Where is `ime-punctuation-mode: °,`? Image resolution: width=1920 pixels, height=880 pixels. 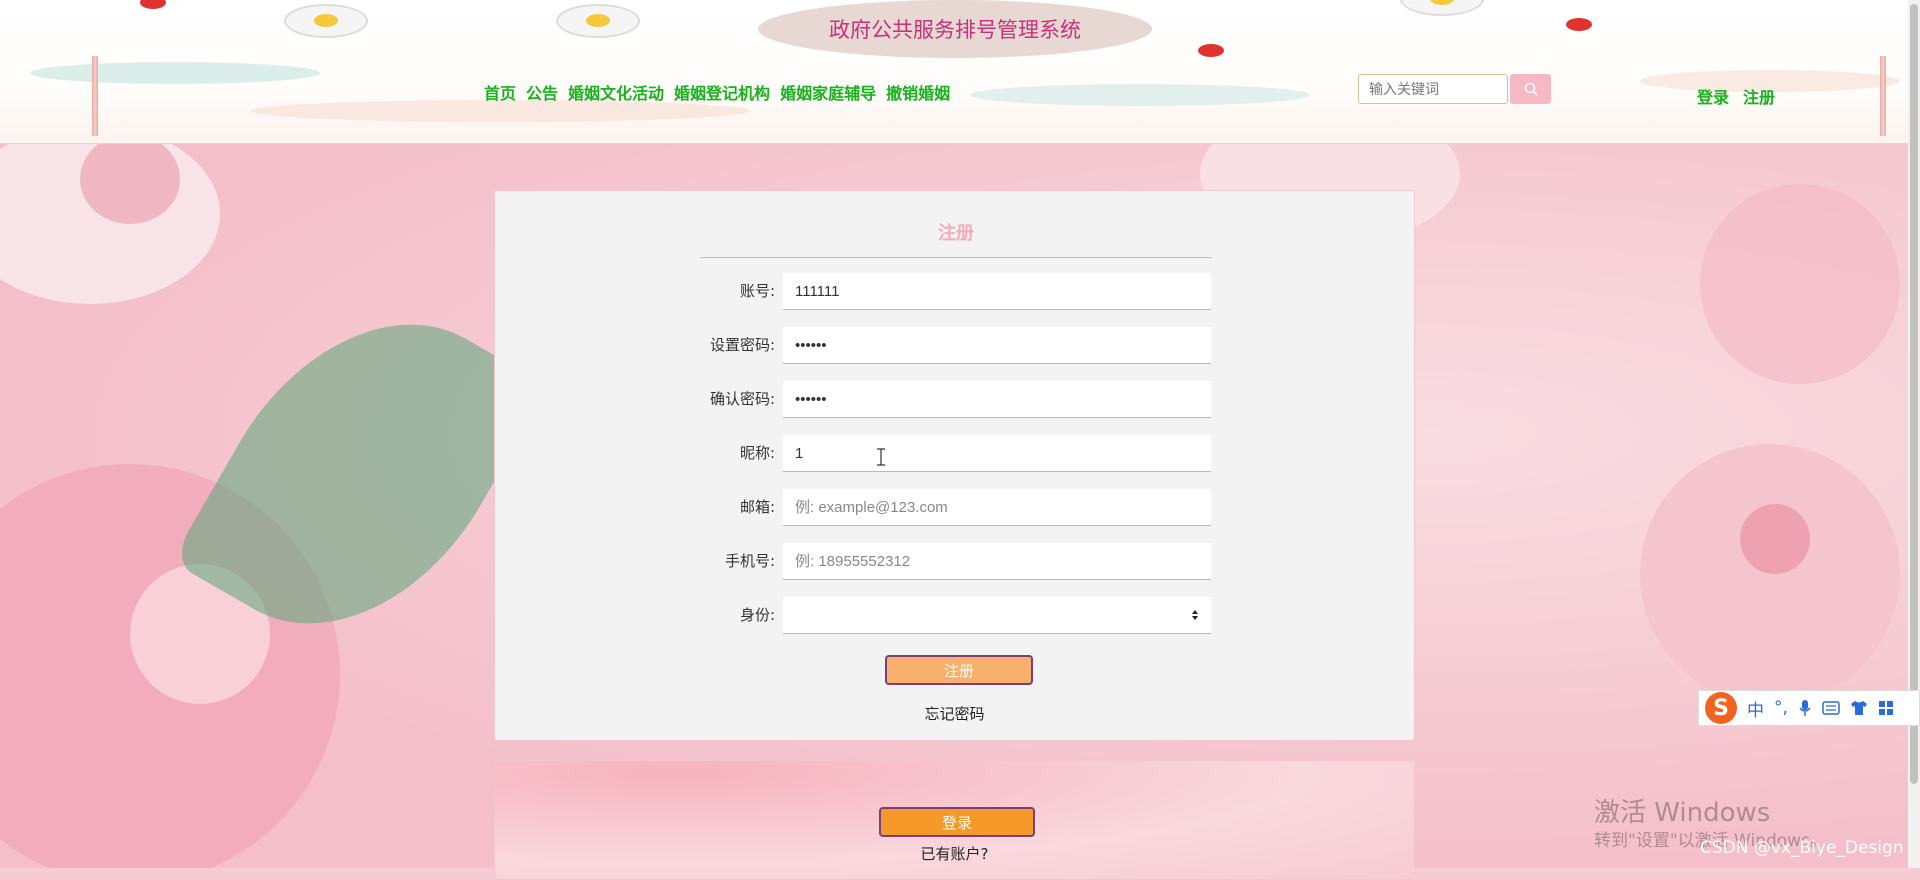
ime-punctuation-mode: °, is located at coordinates (1781, 708).